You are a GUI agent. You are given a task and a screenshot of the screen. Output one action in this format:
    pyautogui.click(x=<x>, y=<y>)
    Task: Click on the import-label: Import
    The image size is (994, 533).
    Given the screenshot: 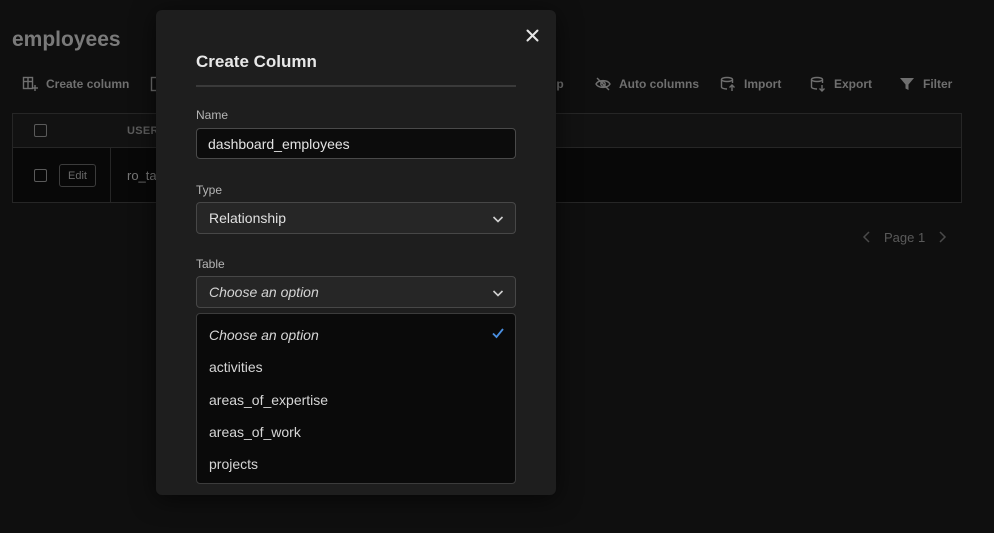 What is the action you would take?
    pyautogui.click(x=763, y=84)
    